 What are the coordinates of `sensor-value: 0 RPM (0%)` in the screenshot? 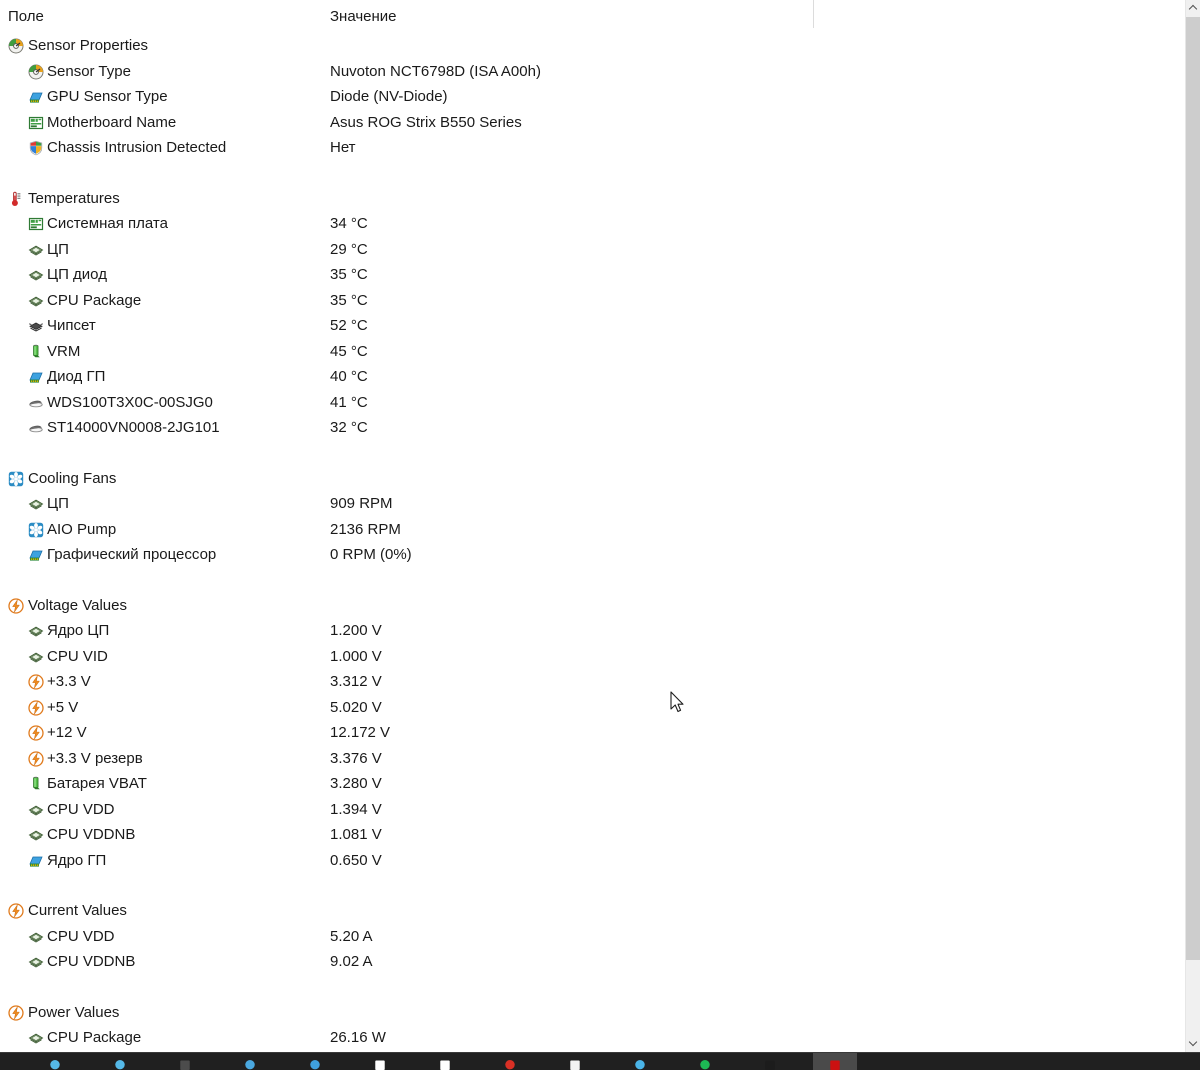 It's located at (371, 554).